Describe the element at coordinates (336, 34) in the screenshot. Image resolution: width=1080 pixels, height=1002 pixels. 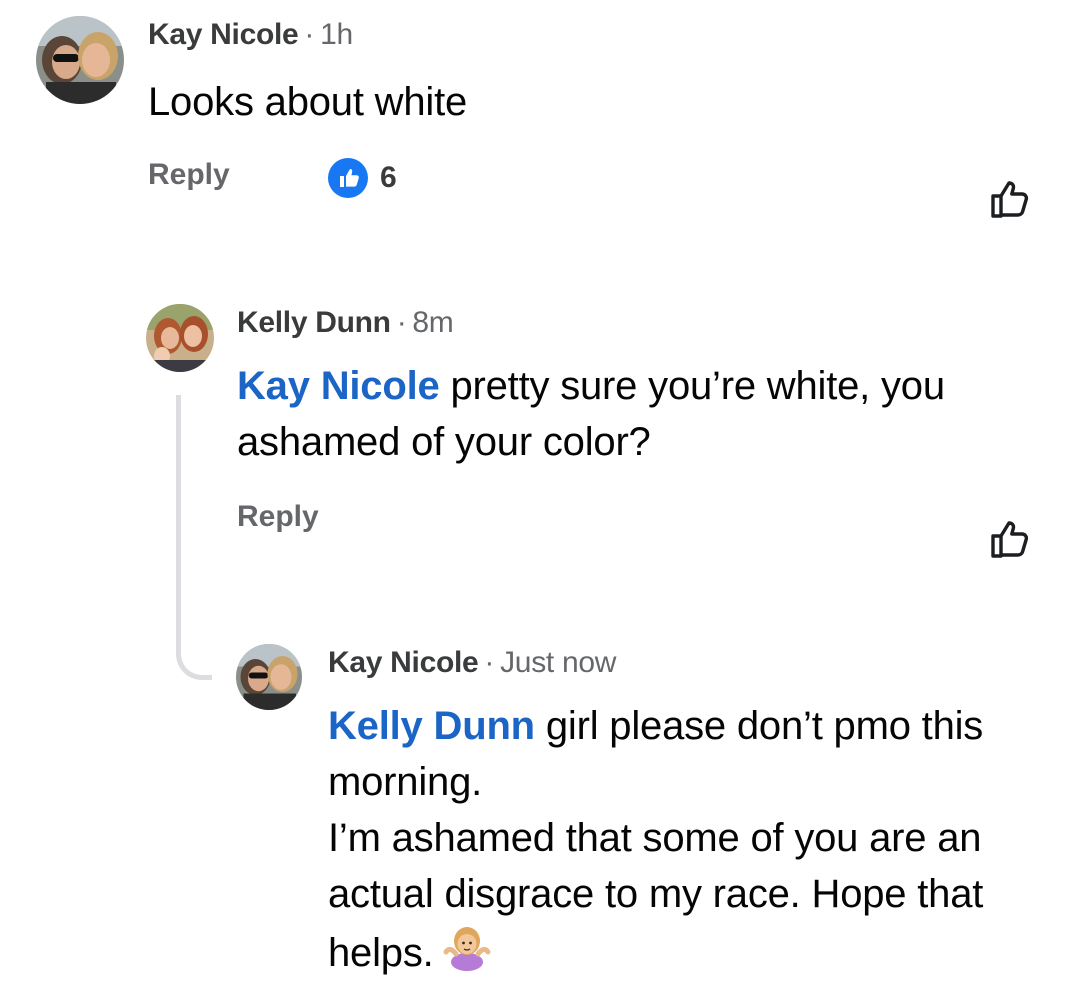
I see `timestamp: 1h` at that location.